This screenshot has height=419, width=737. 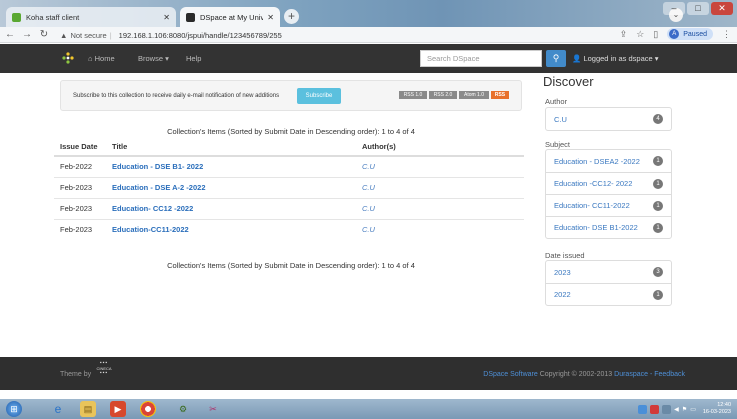 I want to click on header-issue-date: Issue Date, so click(x=80, y=147).